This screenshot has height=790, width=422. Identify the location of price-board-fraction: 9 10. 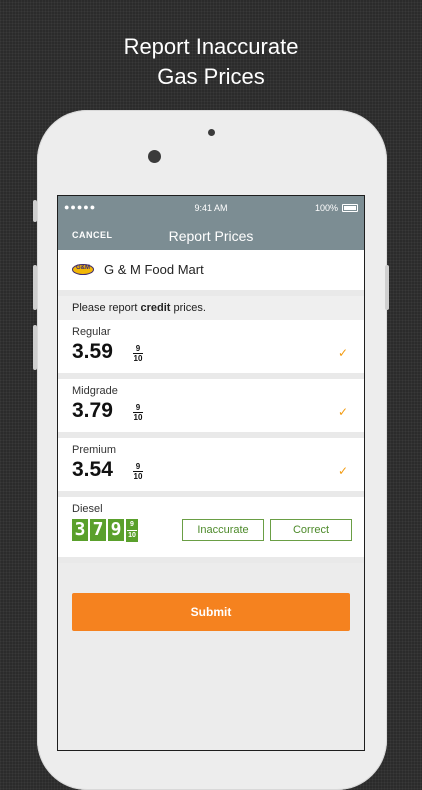
(132, 530).